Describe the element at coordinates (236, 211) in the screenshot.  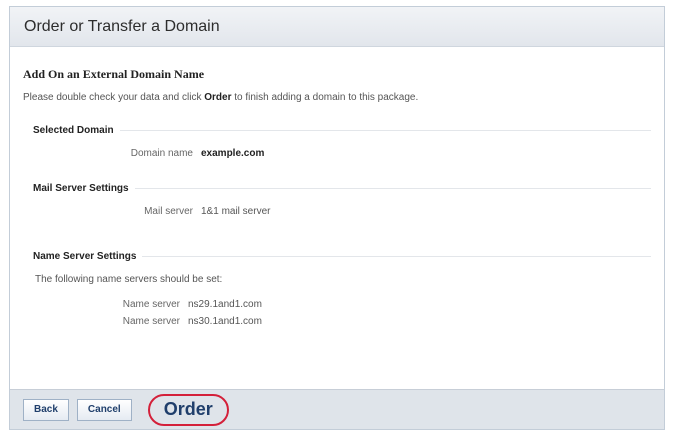
I see `mail-server-value: 1&1 mail server` at that location.